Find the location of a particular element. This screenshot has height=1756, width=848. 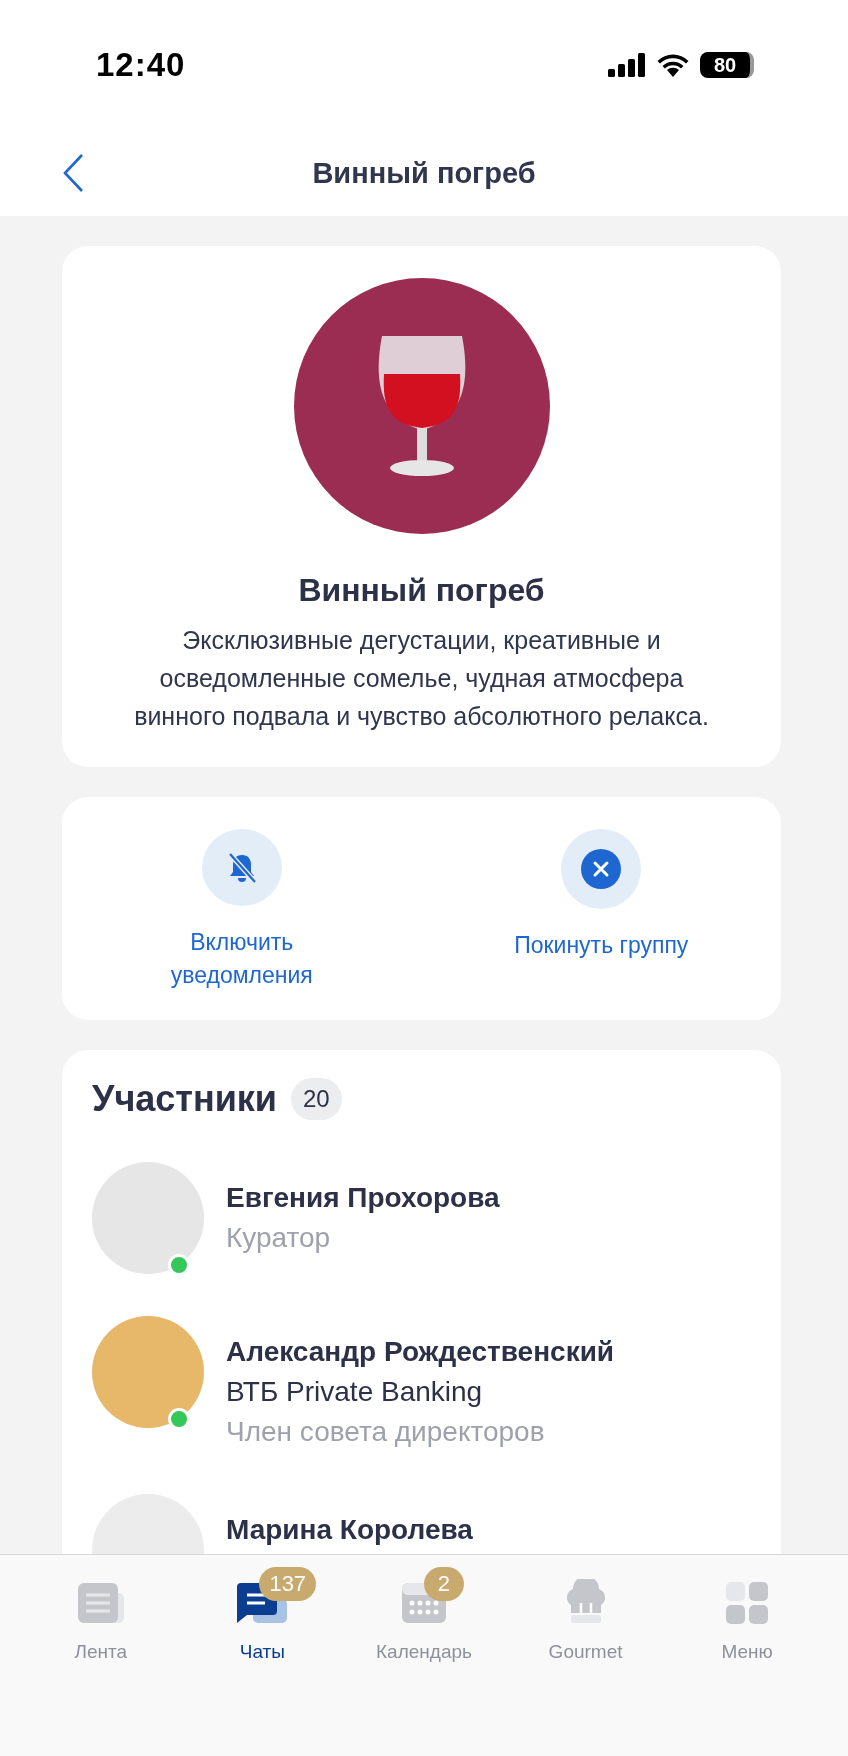

member-role: Куратор is located at coordinates (279, 1238).